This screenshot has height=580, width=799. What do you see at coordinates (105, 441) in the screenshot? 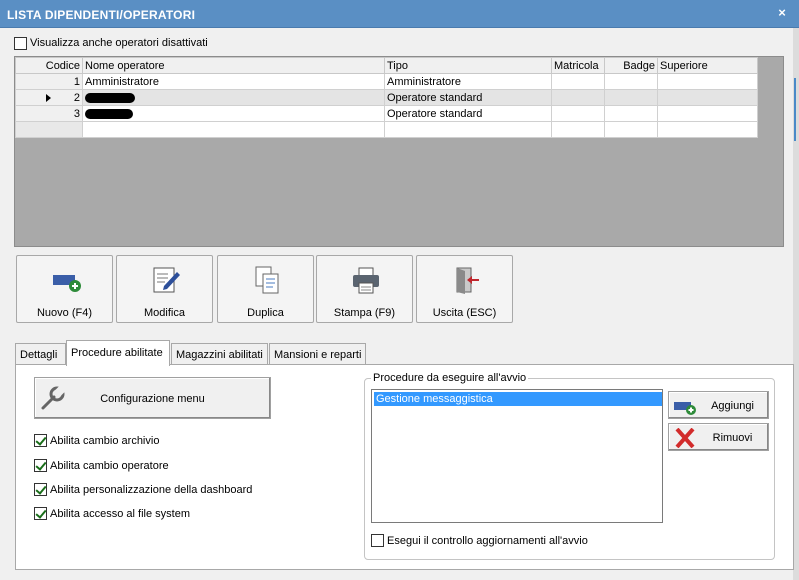
I see `cambio-archivio-label: Abilita cambio archivio` at bounding box center [105, 441].